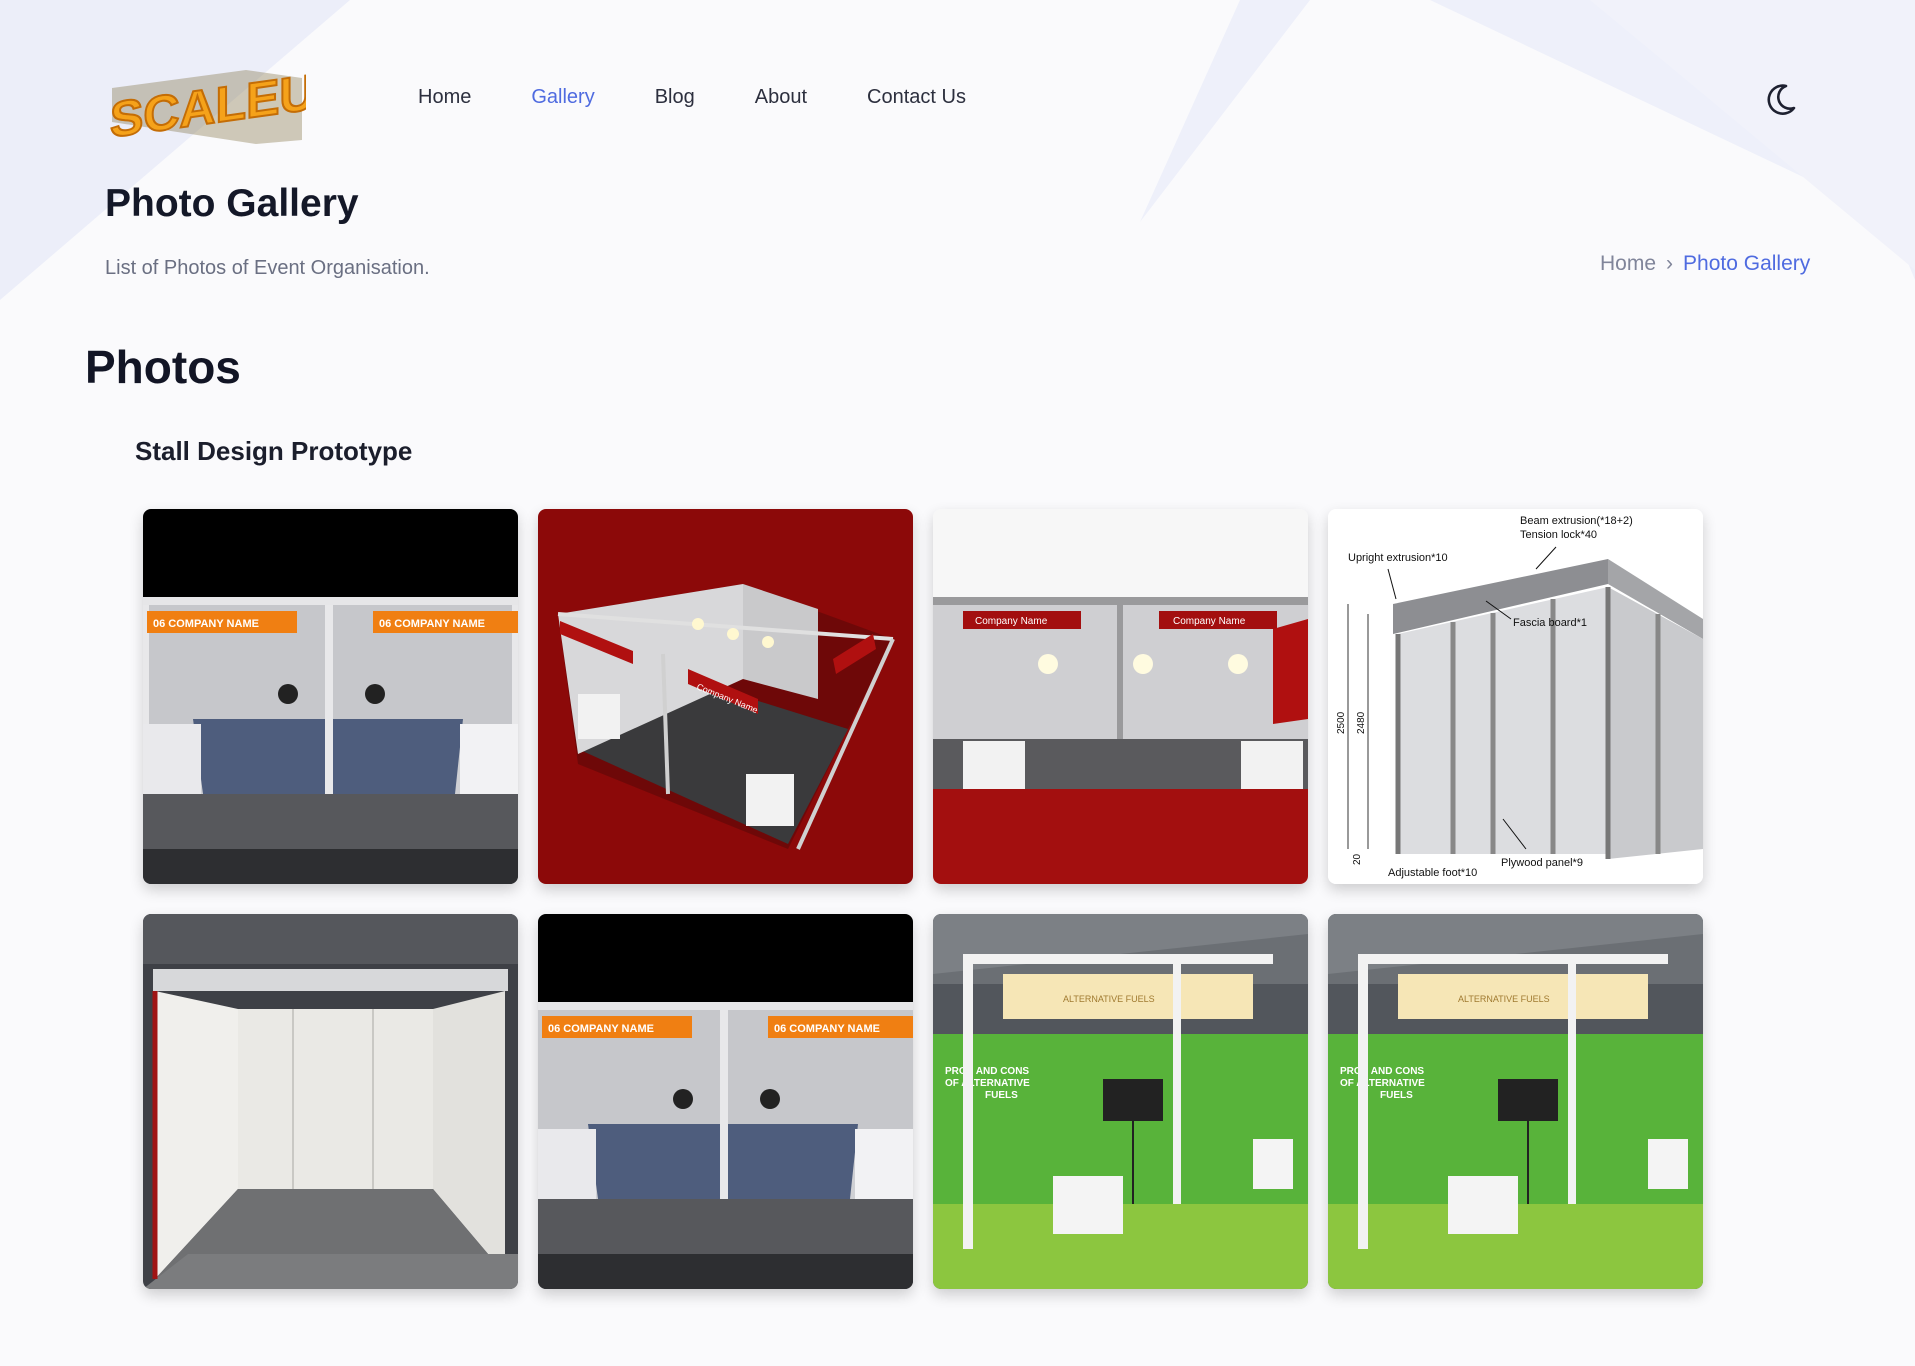  I want to click on moon-icon, so click(1781, 99).